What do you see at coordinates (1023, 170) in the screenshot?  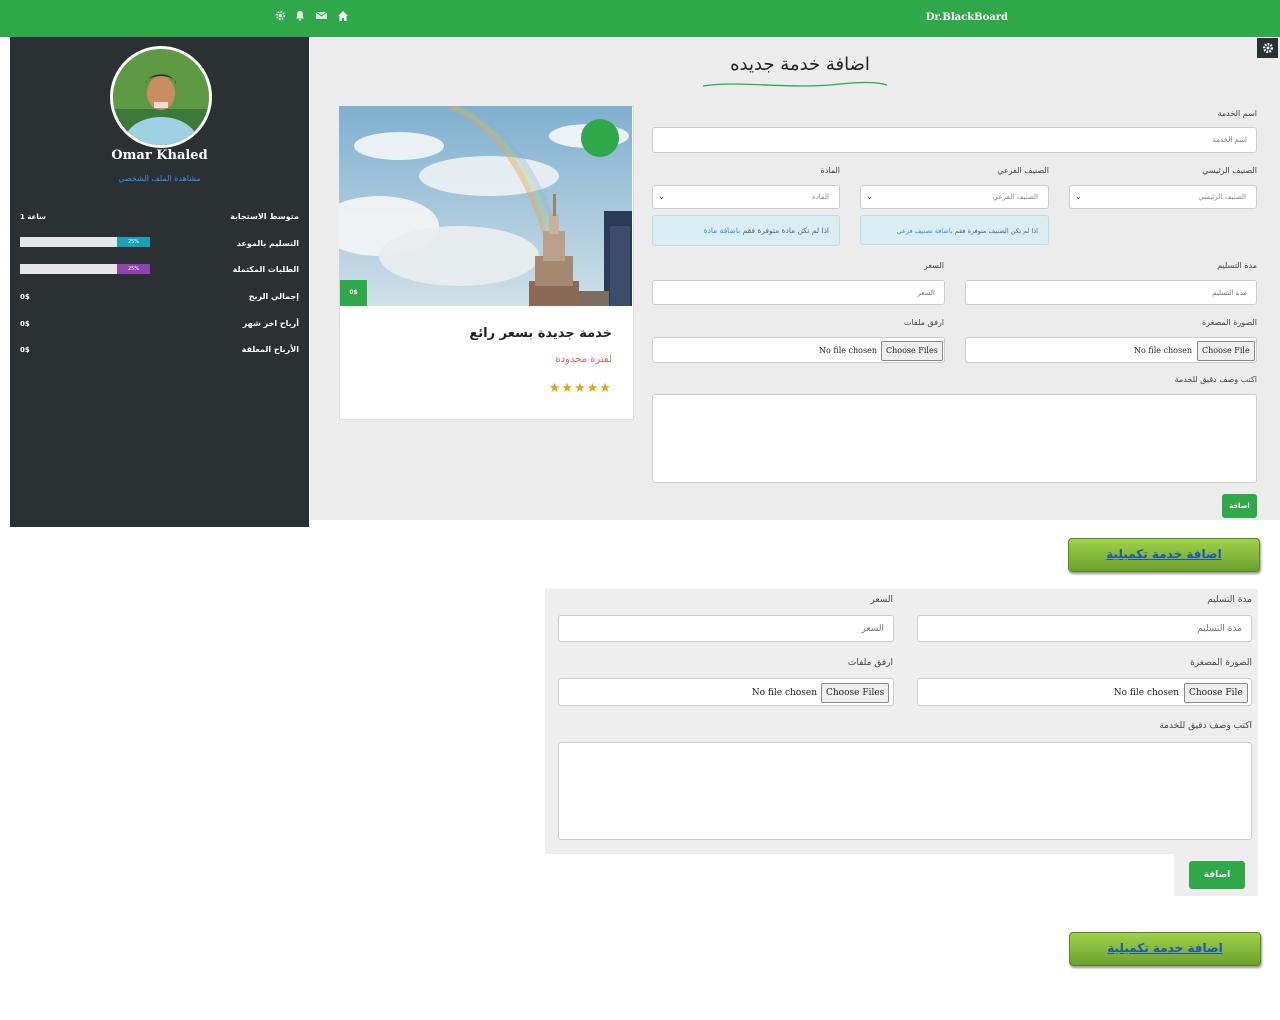 I see `sub-category-label: الصنيف الفرعي` at bounding box center [1023, 170].